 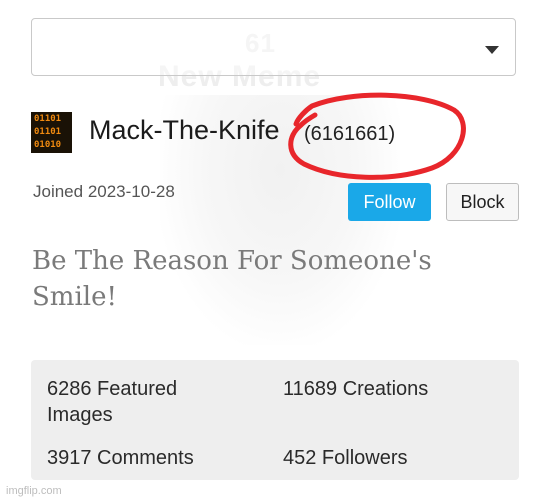 What do you see at coordinates (350, 134) in the screenshot?
I see `user-points: (6161661)` at bounding box center [350, 134].